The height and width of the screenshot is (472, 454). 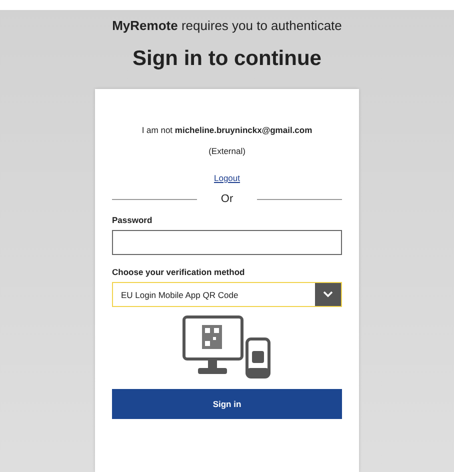 I want to click on logout-link: Logout, so click(x=227, y=178).